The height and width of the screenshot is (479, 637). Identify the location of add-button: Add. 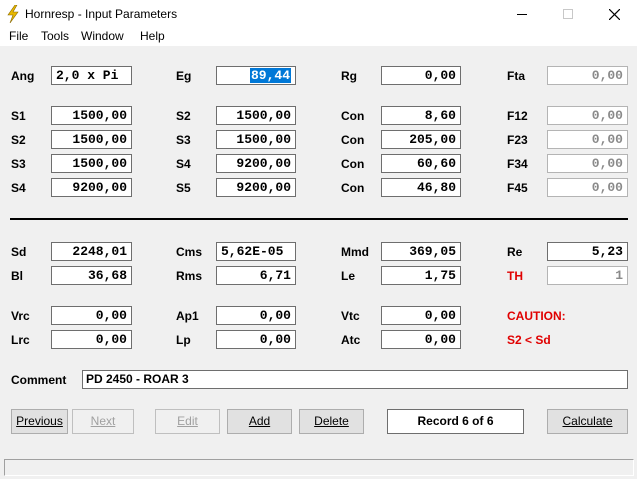
(259, 421).